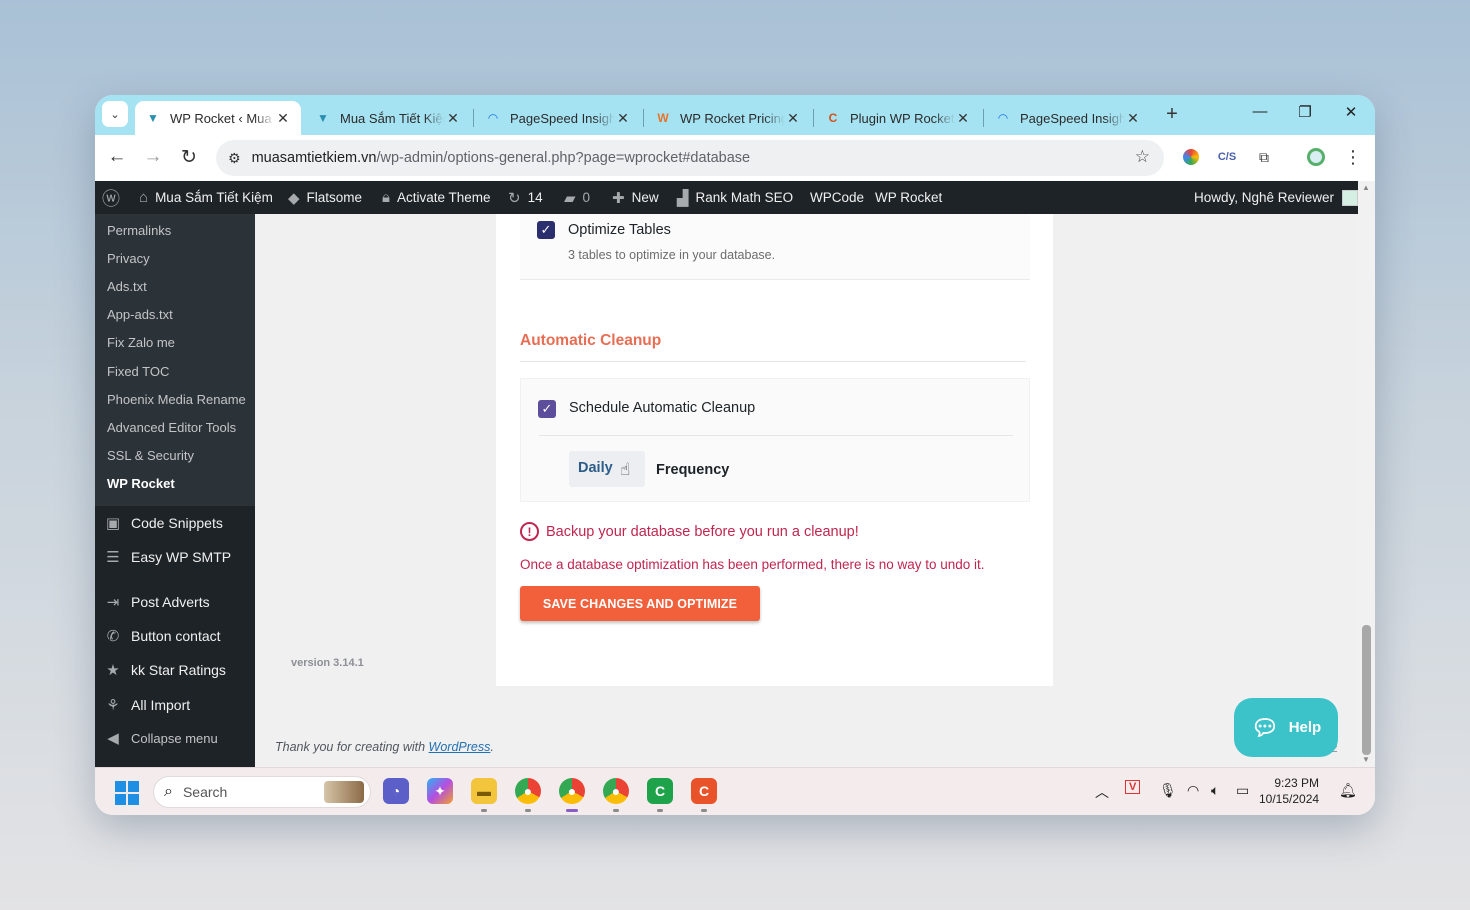  I want to click on rank-math-link: ▟ Rank Math SEO, so click(735, 197).